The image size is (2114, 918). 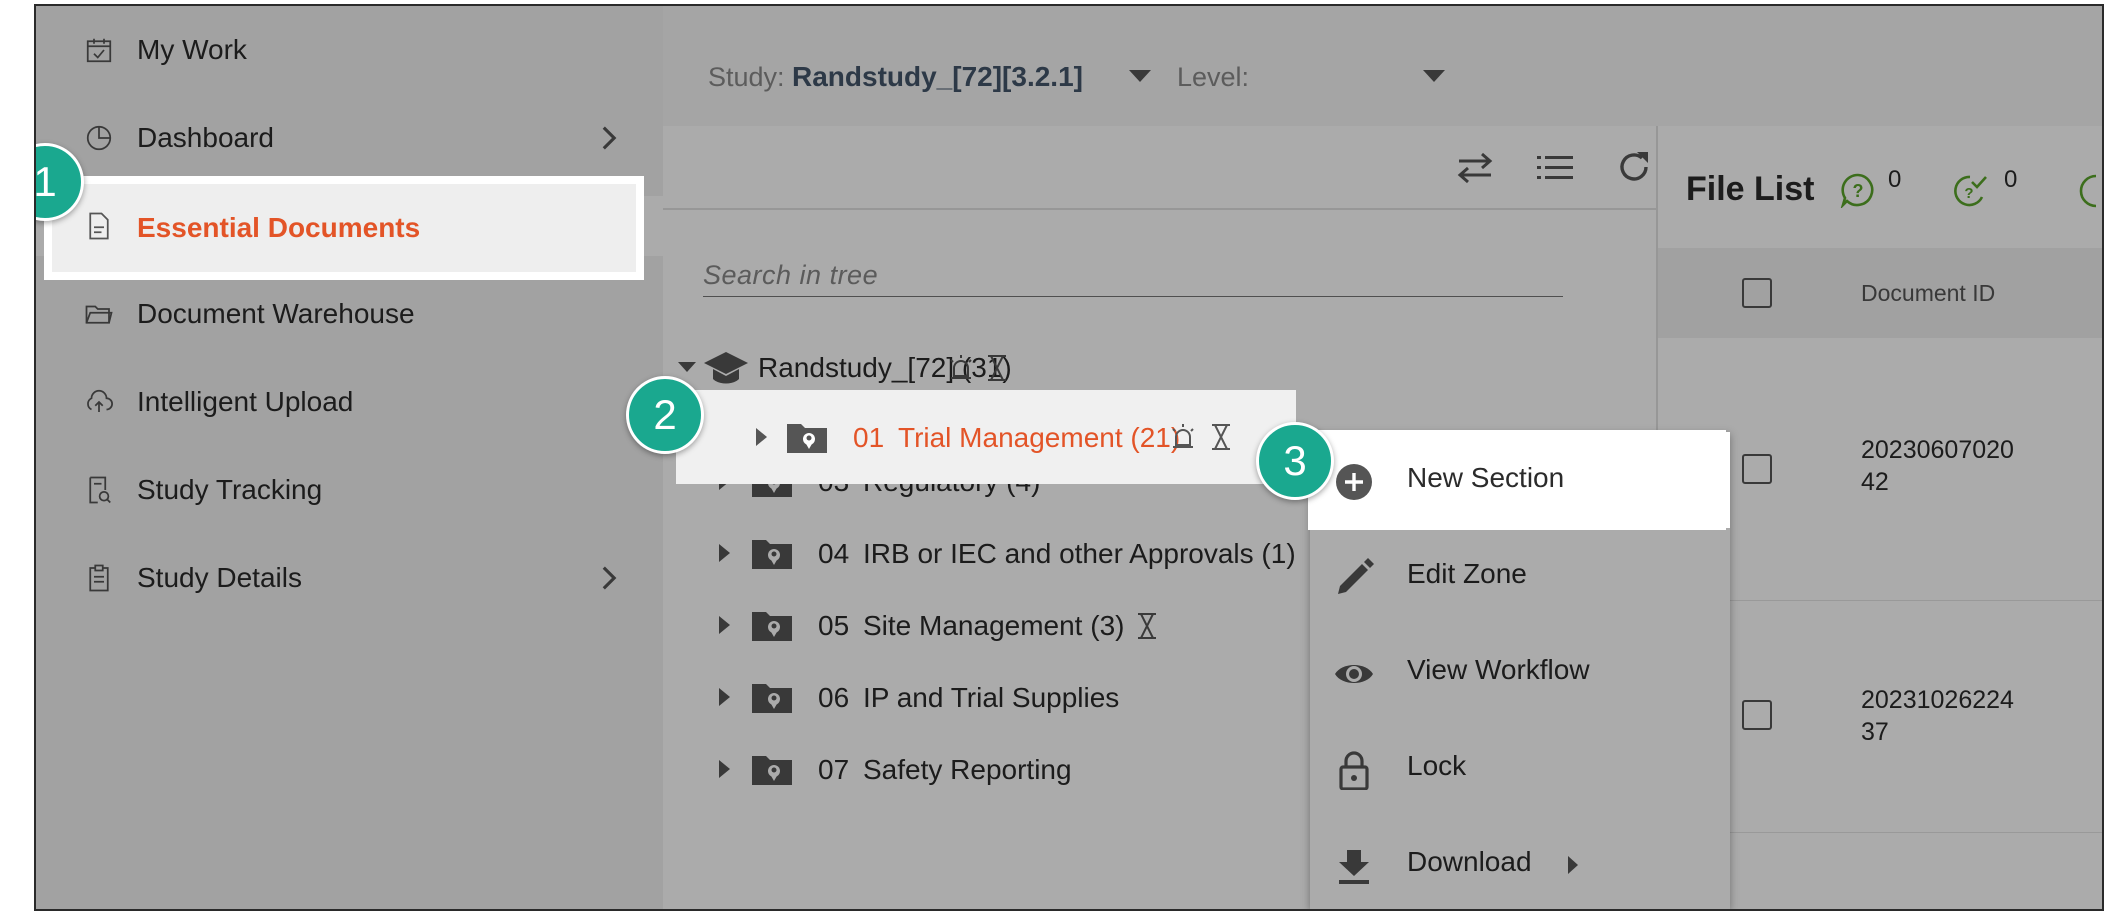 I want to click on alarm-icon, so click(x=1183, y=436).